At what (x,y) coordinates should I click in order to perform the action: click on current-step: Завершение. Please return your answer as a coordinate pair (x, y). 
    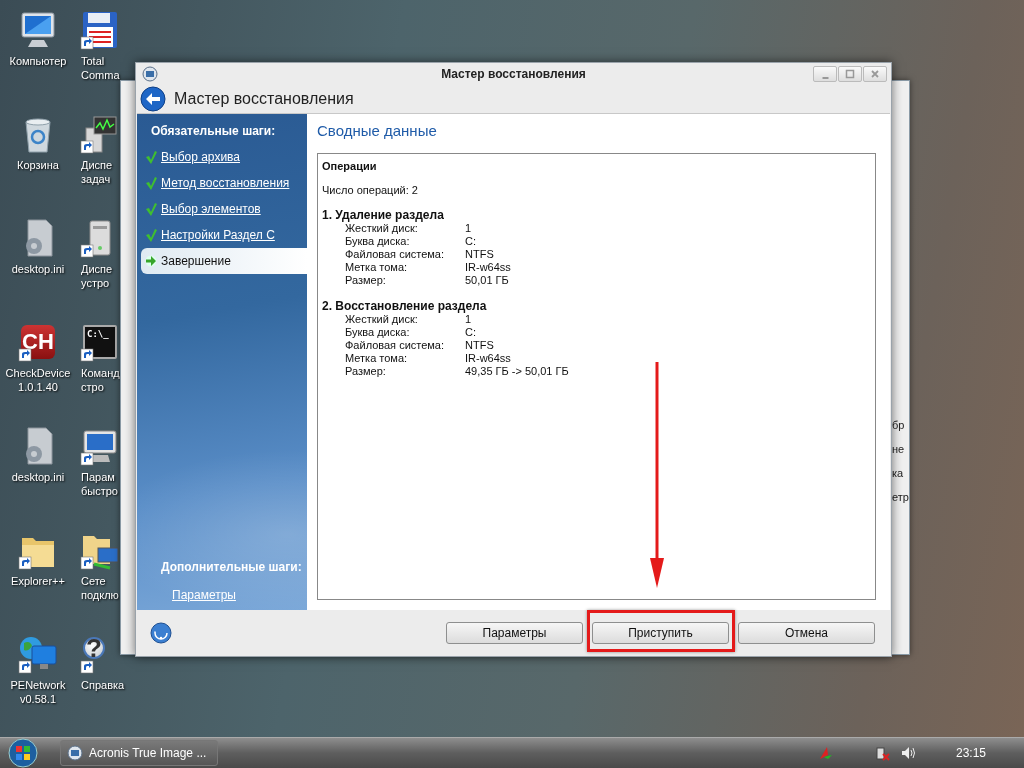
    Looking at the image, I should click on (224, 261).